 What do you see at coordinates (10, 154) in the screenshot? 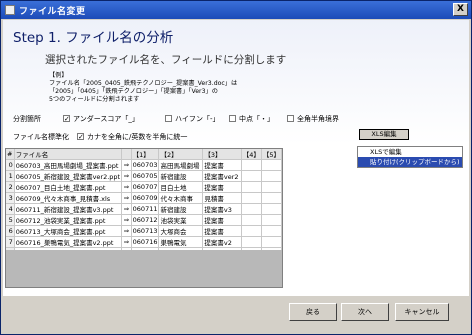
I see `col-header-index: #` at bounding box center [10, 154].